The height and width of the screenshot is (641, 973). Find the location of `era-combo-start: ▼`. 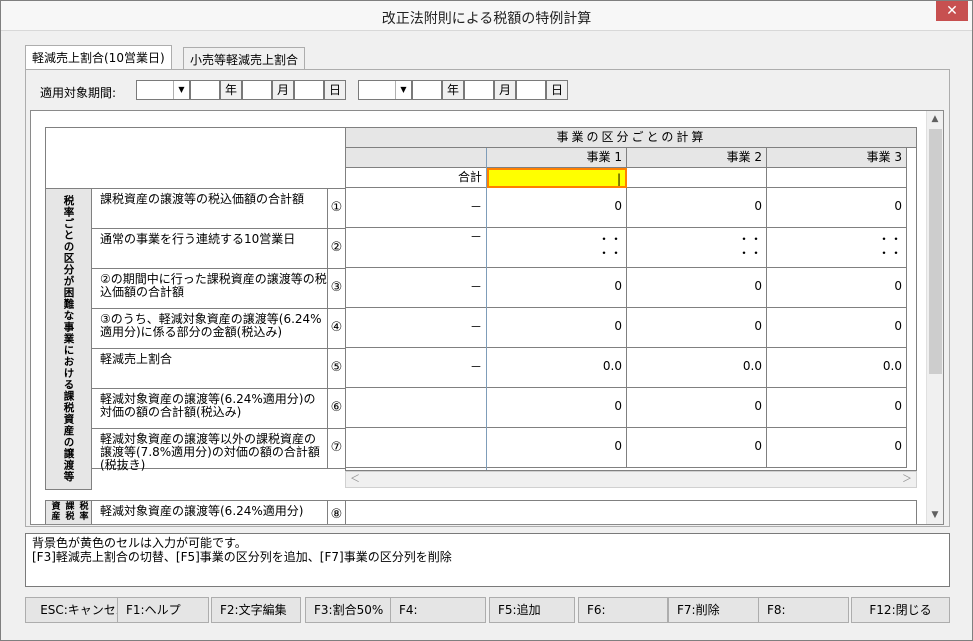

era-combo-start: ▼ is located at coordinates (163, 90).